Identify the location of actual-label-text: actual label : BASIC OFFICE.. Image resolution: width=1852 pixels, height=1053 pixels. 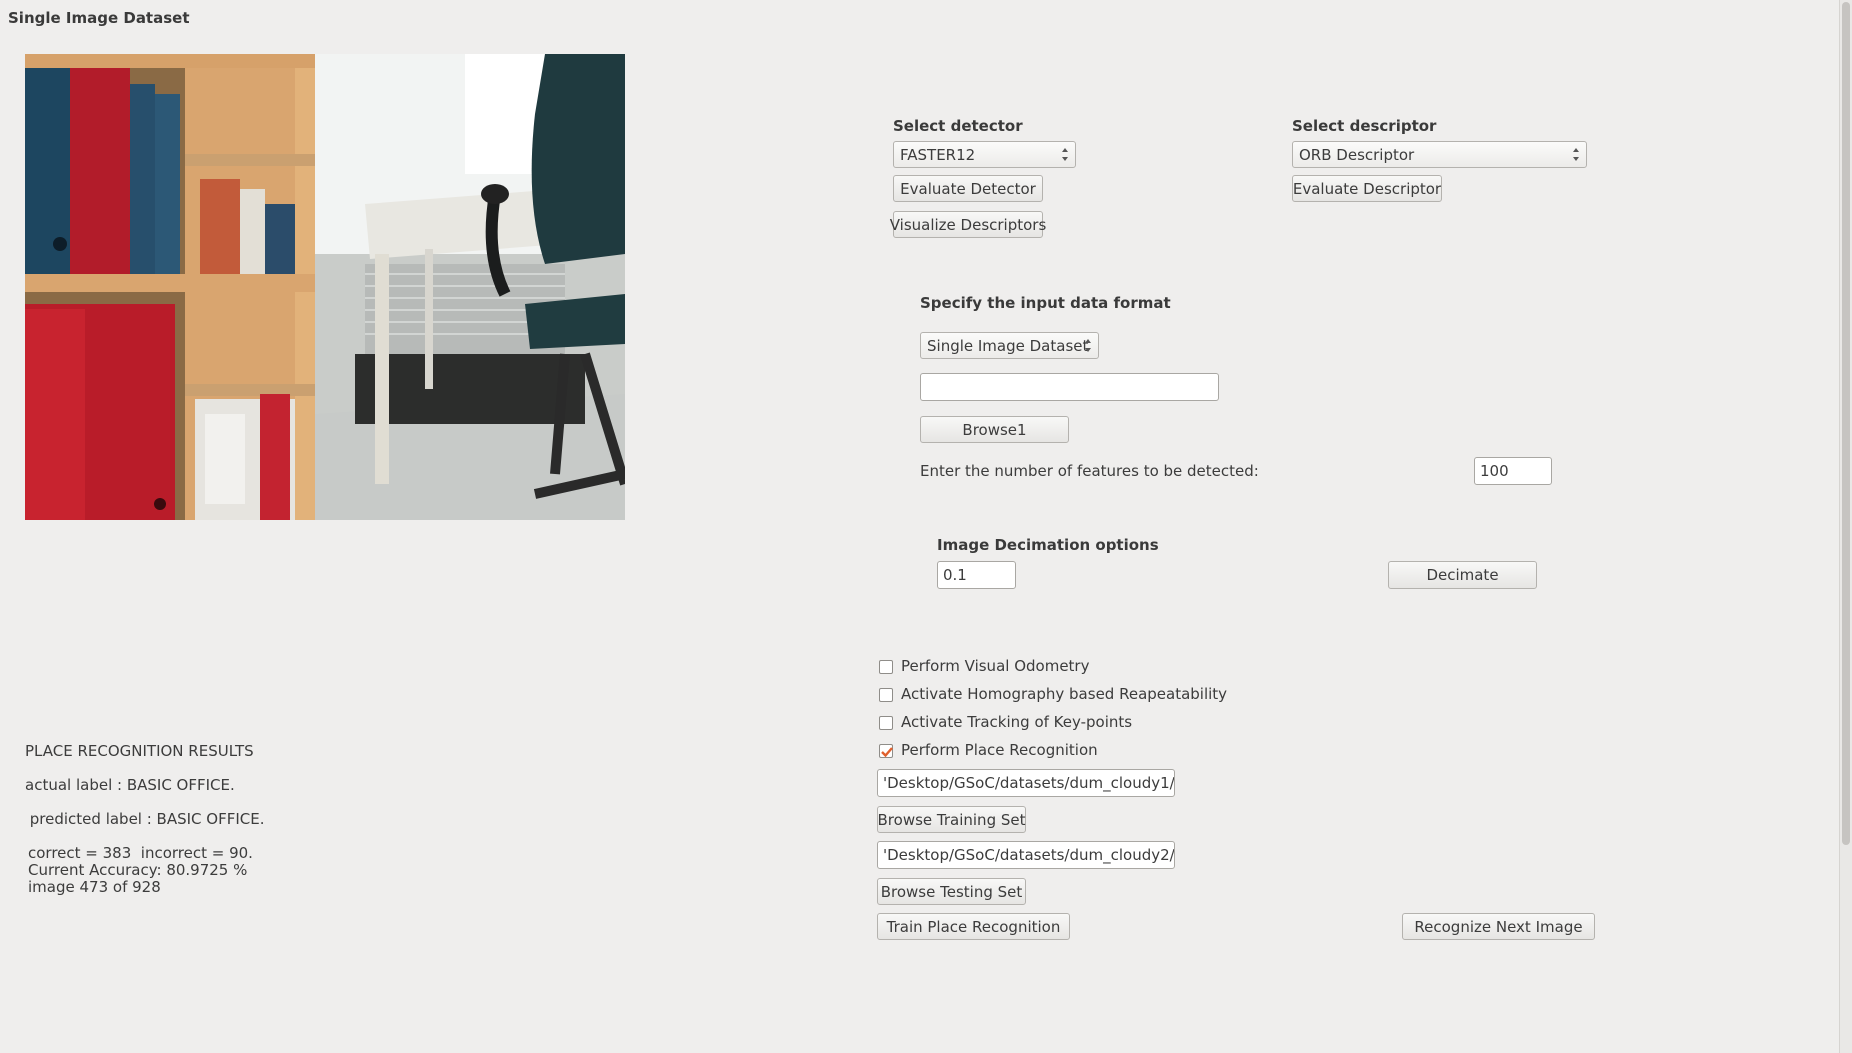
(130, 785).